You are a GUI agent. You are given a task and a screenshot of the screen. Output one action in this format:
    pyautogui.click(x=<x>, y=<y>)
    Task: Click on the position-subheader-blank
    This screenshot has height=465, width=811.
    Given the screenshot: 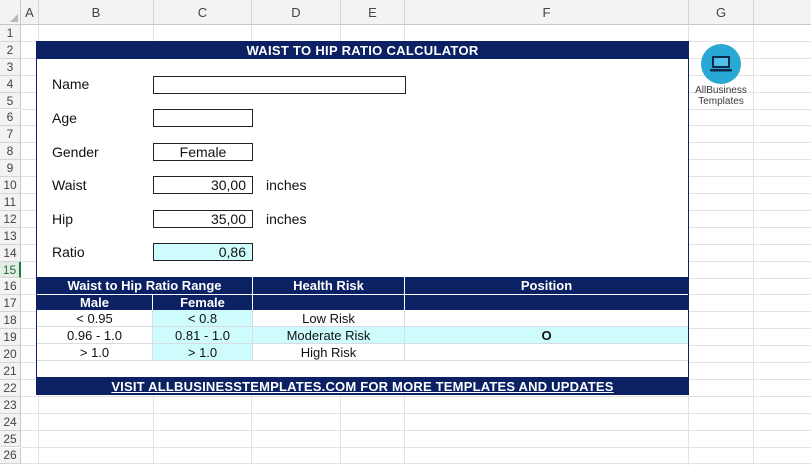 What is the action you would take?
    pyautogui.click(x=546, y=302)
    